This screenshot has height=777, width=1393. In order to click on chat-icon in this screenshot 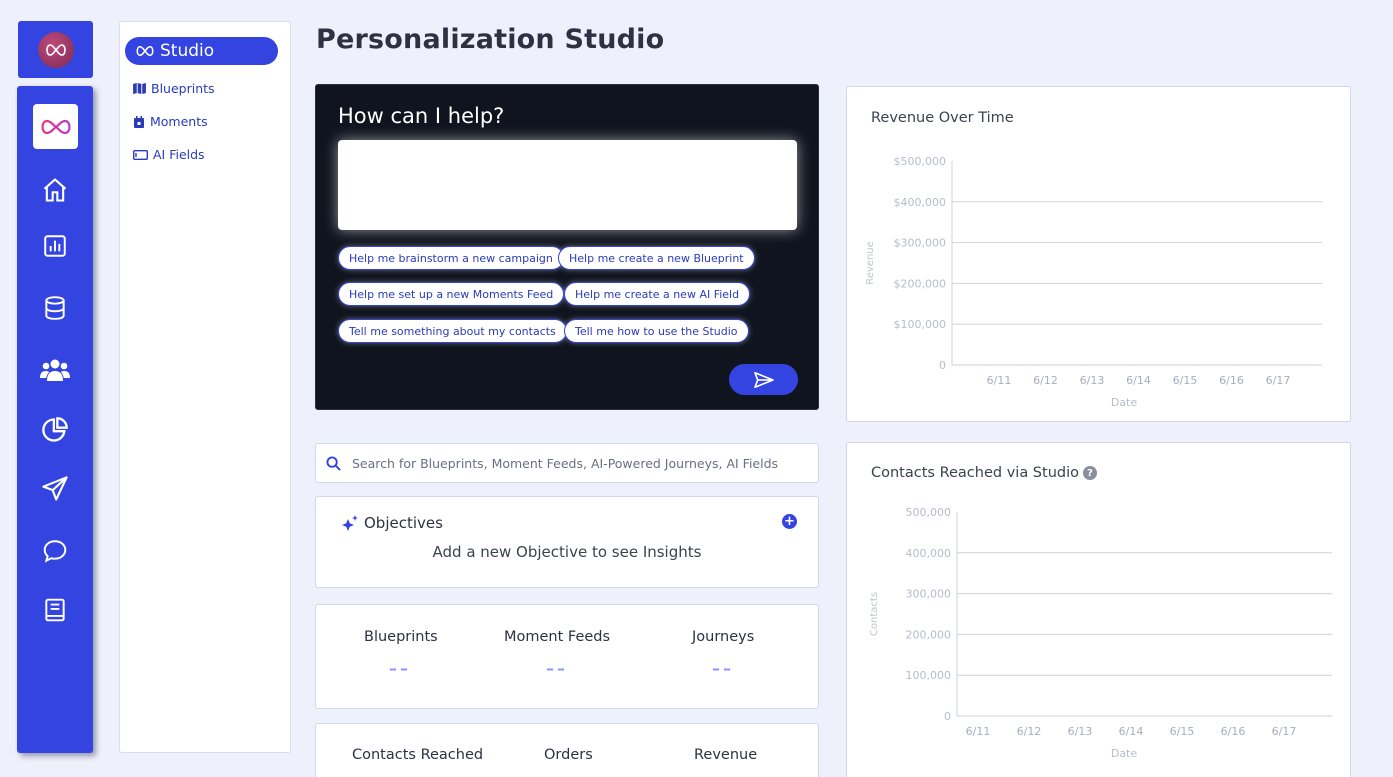, I will do `click(55, 551)`.